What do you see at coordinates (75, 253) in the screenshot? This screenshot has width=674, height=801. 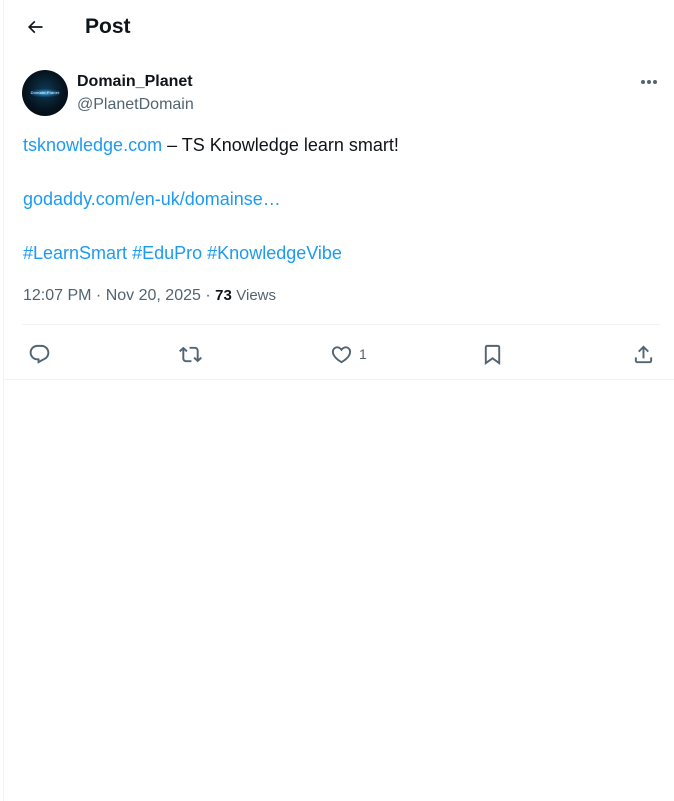 I see `hashtag-link: #LearnSmart` at bounding box center [75, 253].